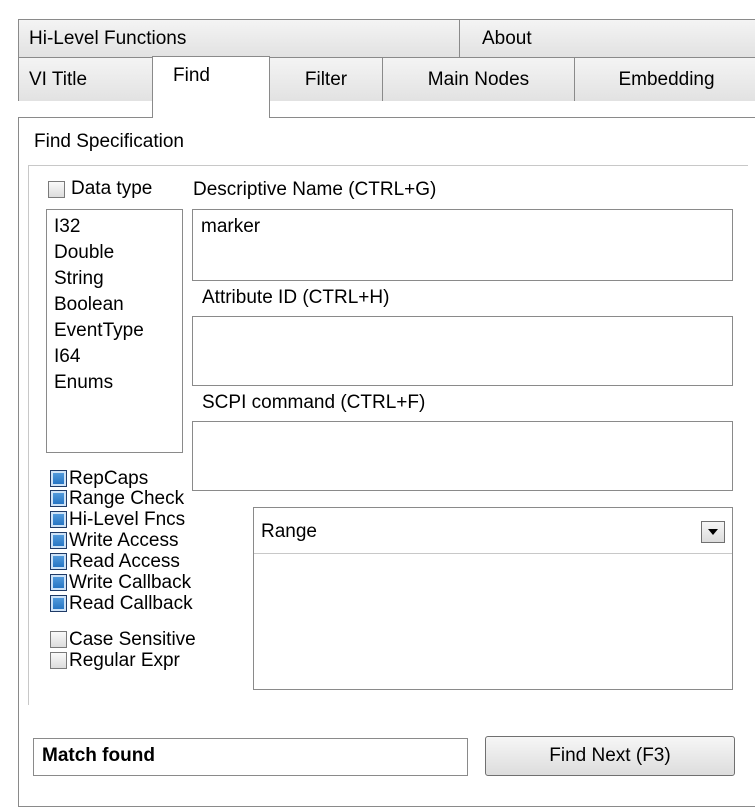 The height and width of the screenshot is (807, 755). What do you see at coordinates (315, 189) in the screenshot?
I see `descriptive-name-label: Descriptive Name (CTRL+G)` at bounding box center [315, 189].